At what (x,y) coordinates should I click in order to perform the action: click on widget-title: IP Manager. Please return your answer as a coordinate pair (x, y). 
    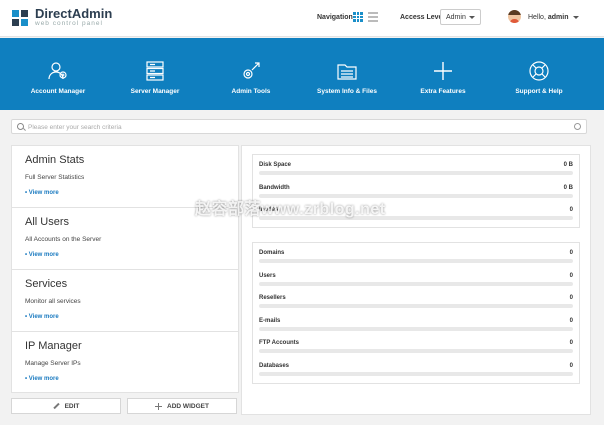
    Looking at the image, I should click on (53, 346).